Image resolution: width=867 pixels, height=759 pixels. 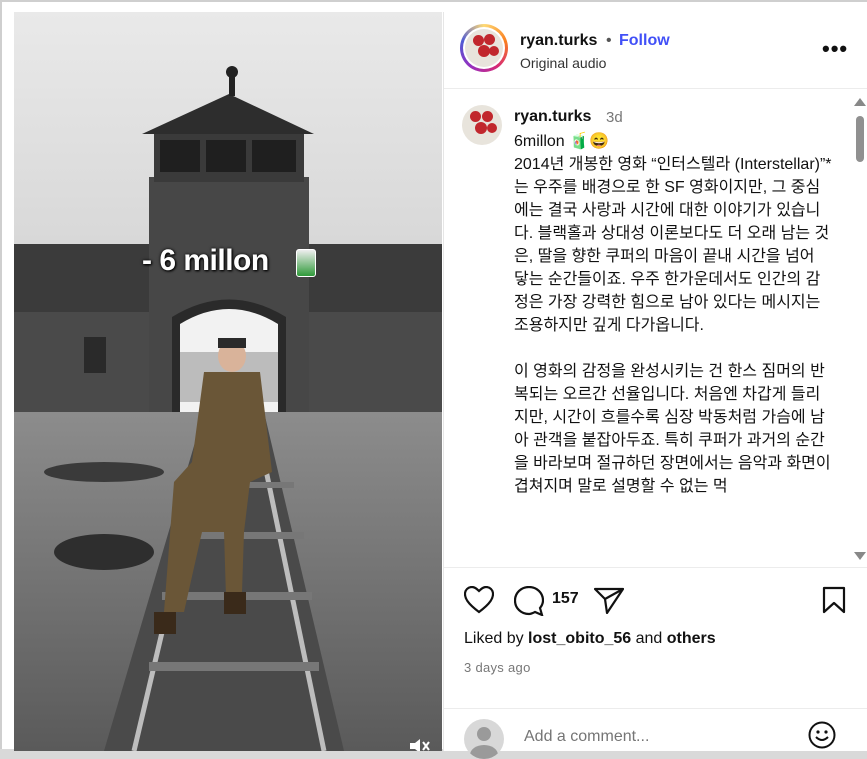 I want to click on liked-by-prefix: Liked by, so click(x=496, y=638).